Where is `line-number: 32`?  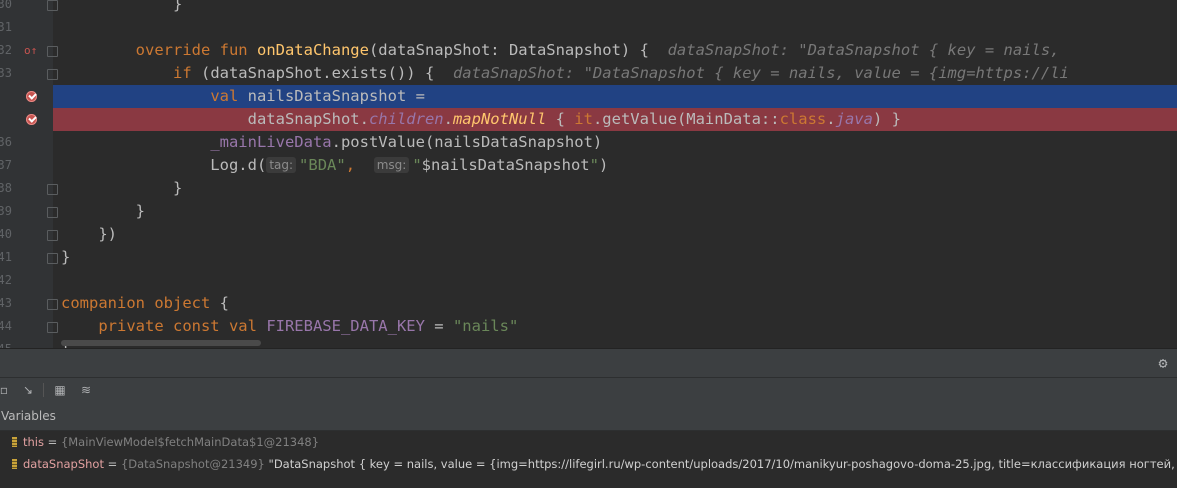 line-number: 32 is located at coordinates (6, 50).